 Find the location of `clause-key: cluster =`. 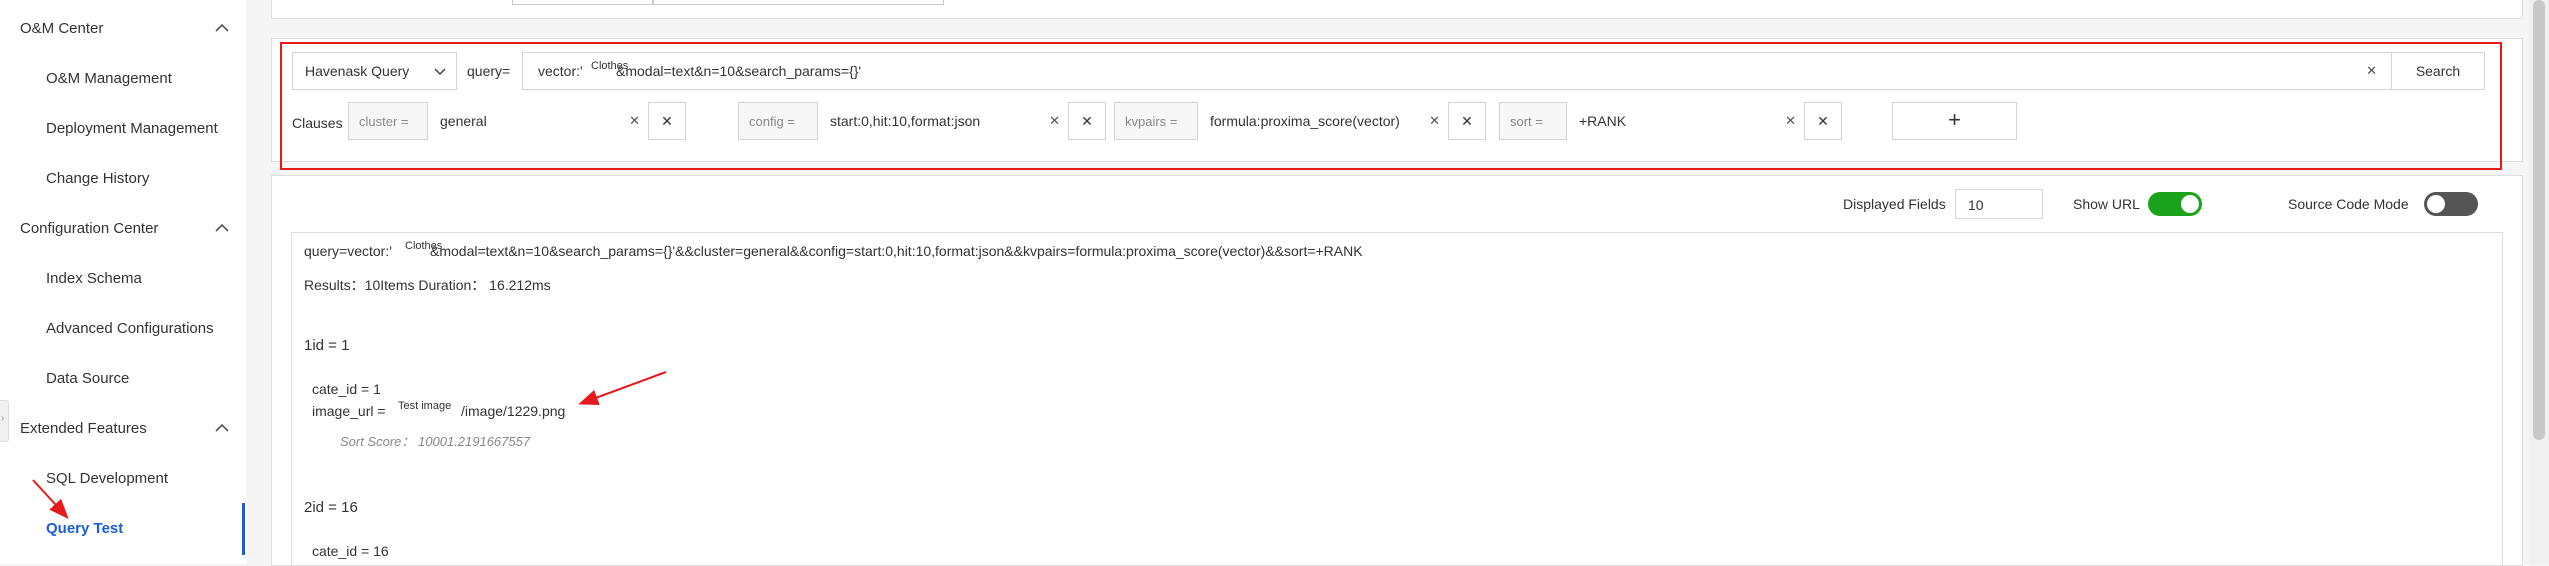

clause-key: cluster = is located at coordinates (384, 121).